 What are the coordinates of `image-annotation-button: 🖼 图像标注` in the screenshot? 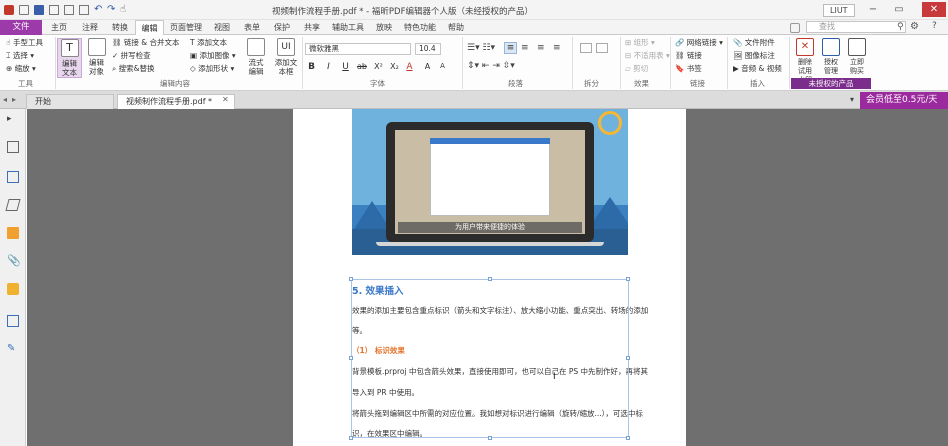 It's located at (754, 56).